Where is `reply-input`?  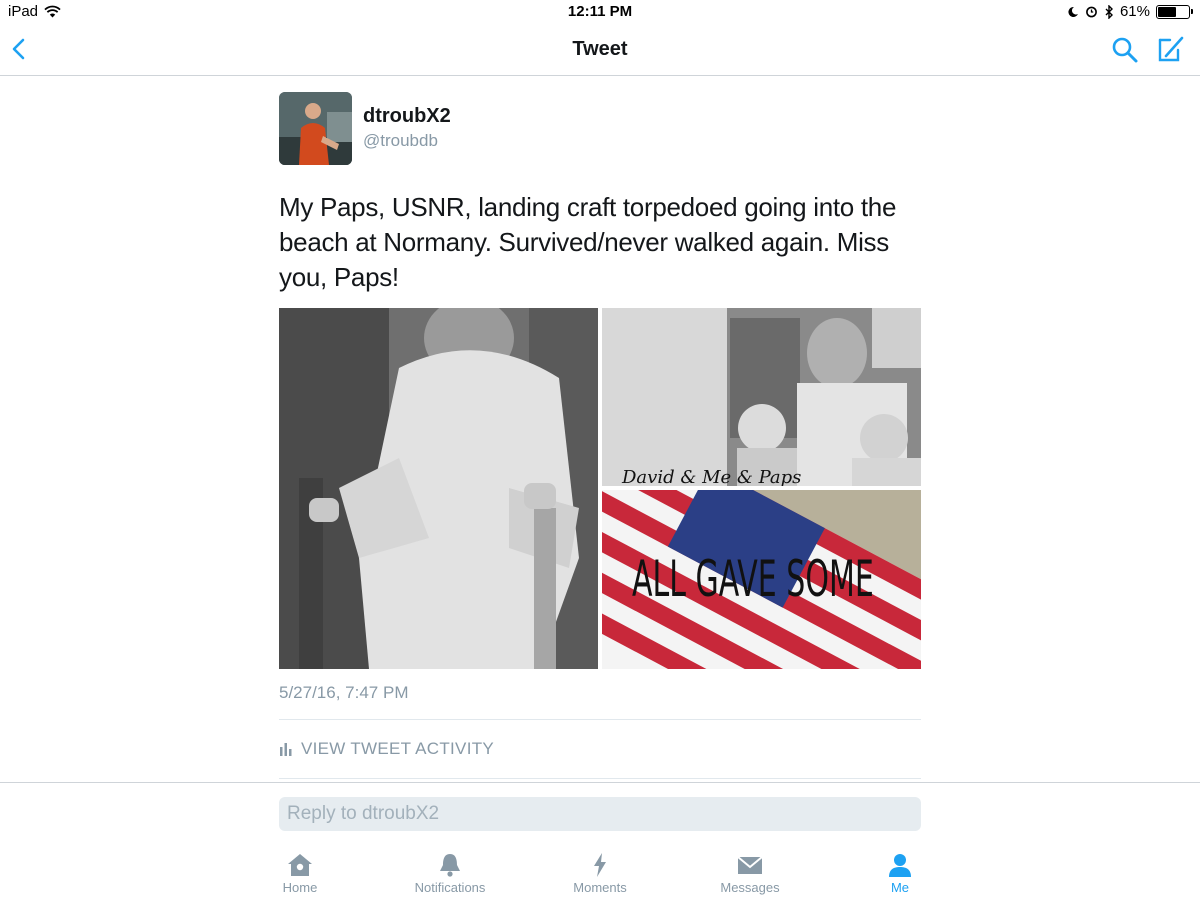
reply-input is located at coordinates (600, 814).